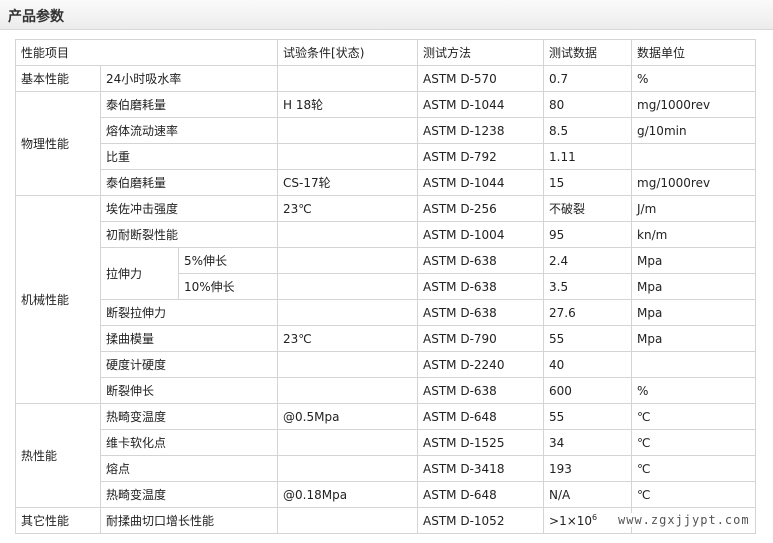  Describe the element at coordinates (58, 520) in the screenshot. I see `category-cell: 其它性能` at that location.